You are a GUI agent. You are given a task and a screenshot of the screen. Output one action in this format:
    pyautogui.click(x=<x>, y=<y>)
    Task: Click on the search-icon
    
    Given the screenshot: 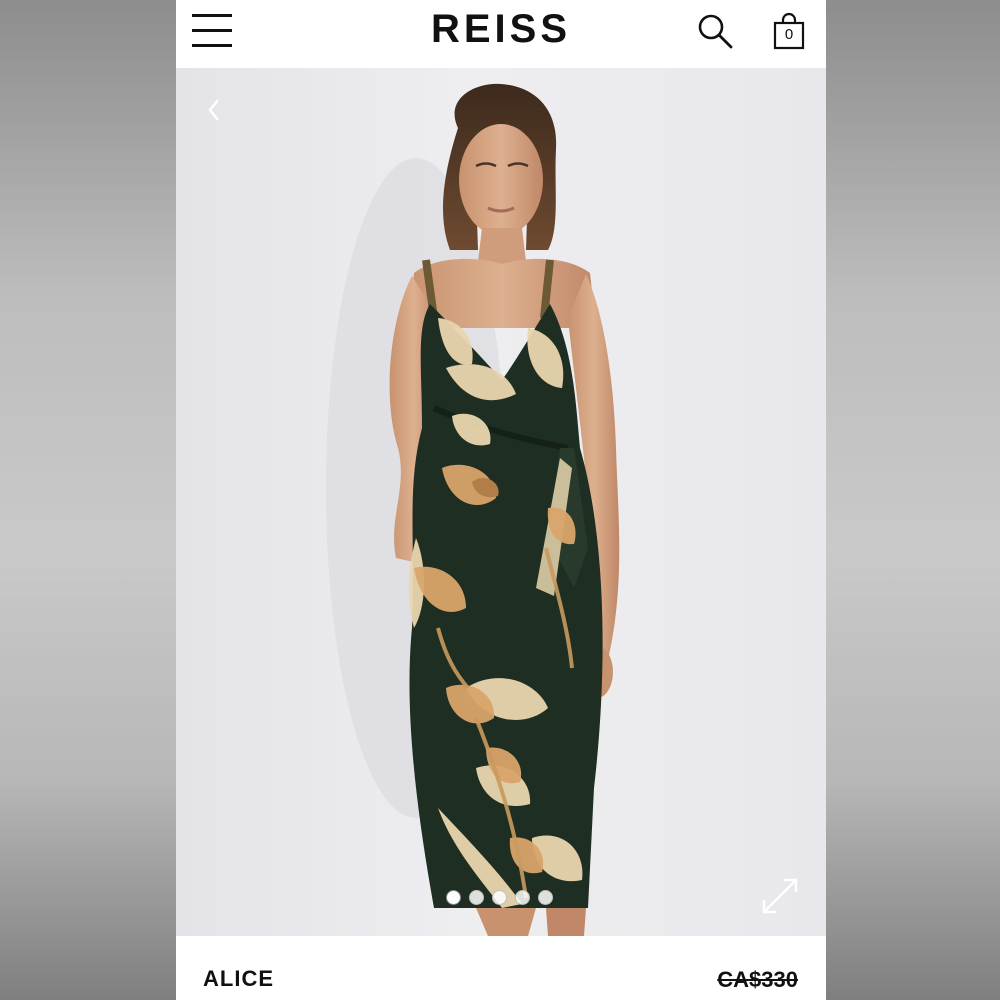 What is the action you would take?
    pyautogui.click(x=715, y=31)
    